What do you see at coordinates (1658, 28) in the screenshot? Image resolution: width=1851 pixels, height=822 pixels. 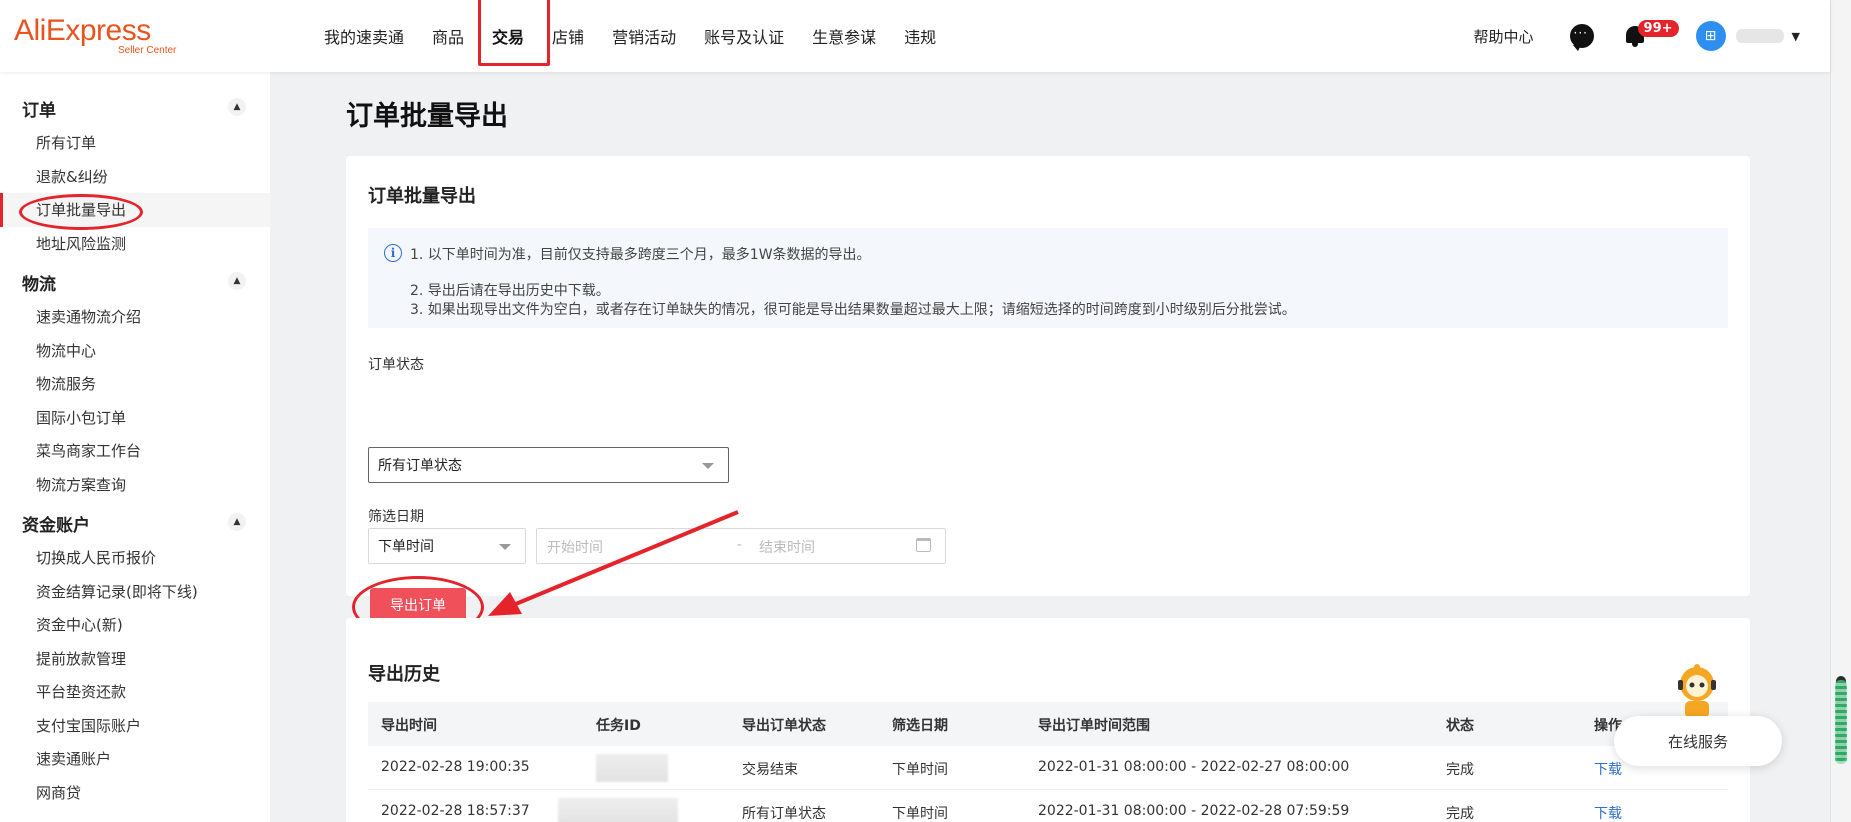 I see `notification-badge: 99+` at bounding box center [1658, 28].